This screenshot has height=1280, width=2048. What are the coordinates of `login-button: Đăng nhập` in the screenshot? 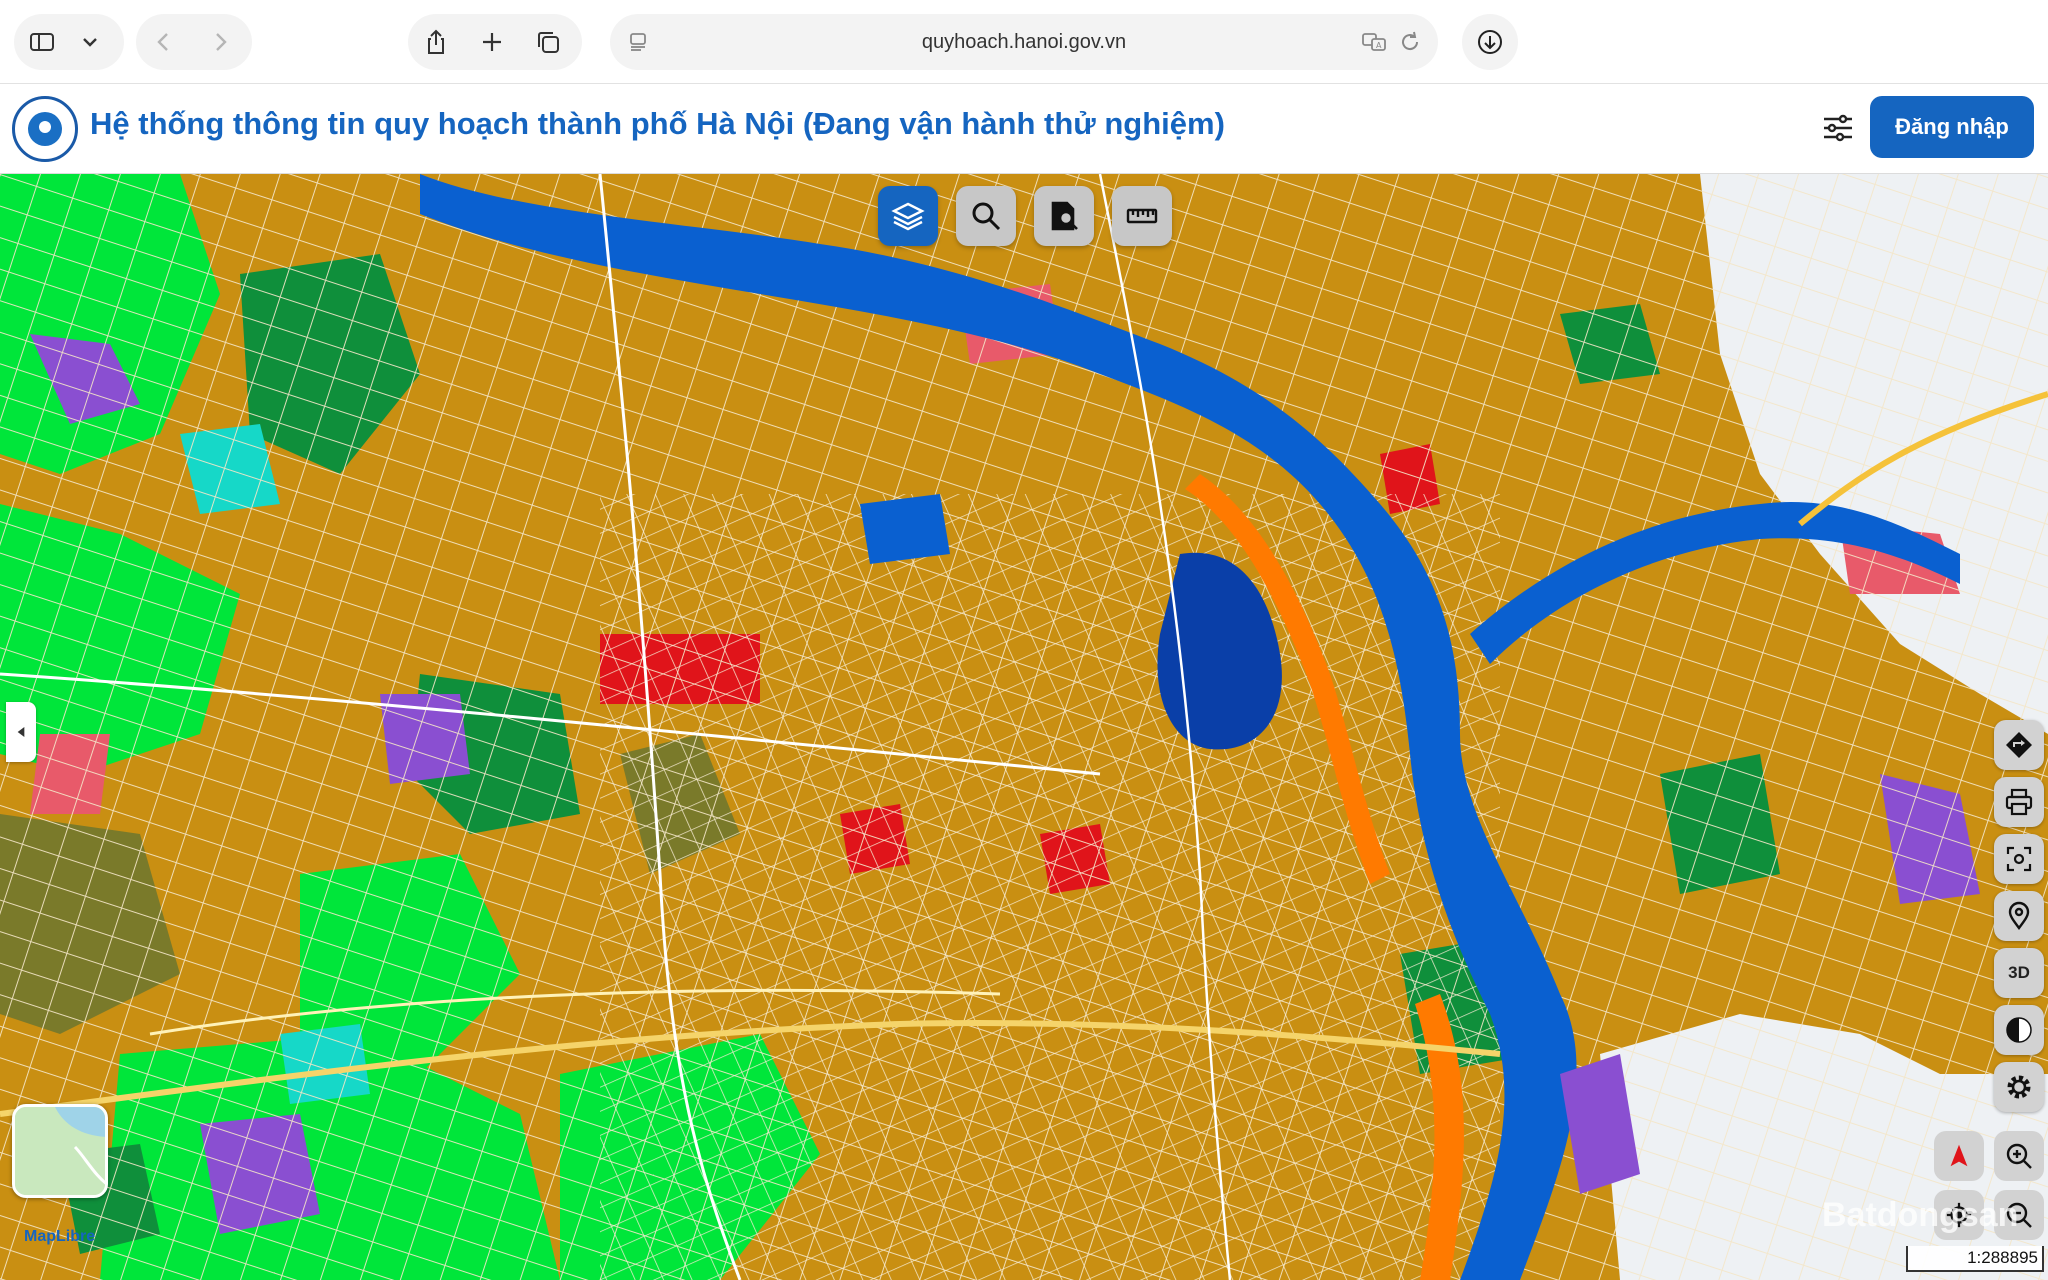 It's located at (1952, 127).